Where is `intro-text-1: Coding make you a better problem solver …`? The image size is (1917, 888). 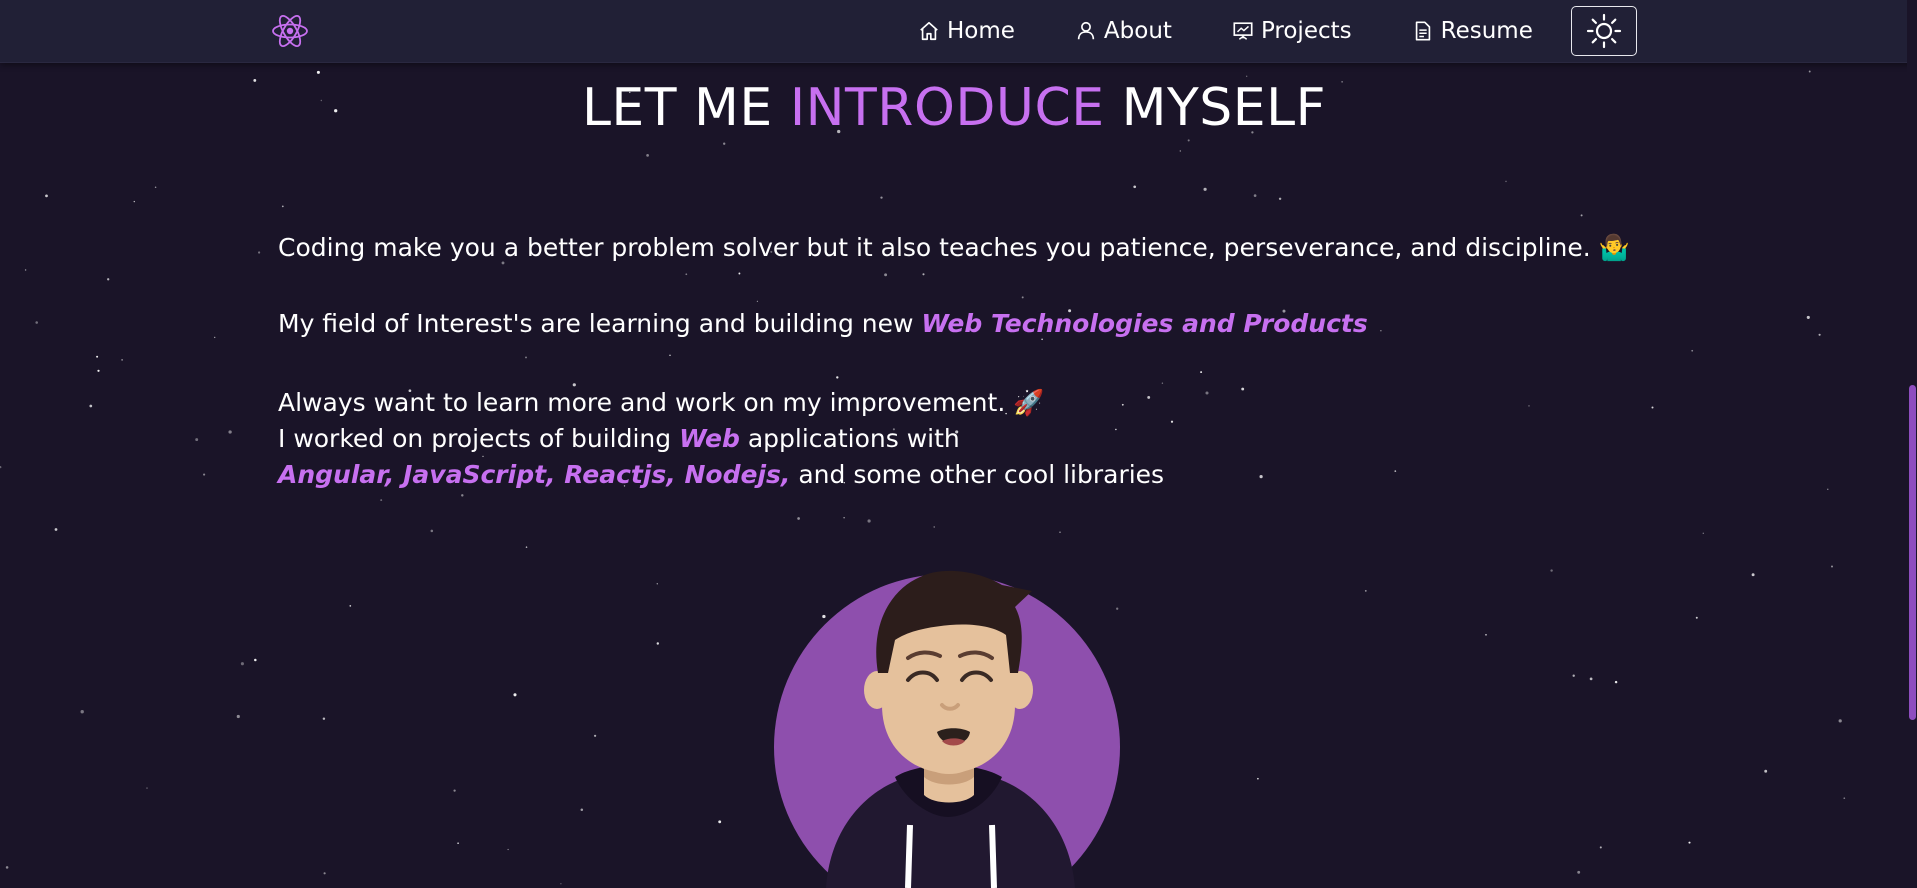
intro-text-1: Coding make you a better problem solver … is located at coordinates (954, 247).